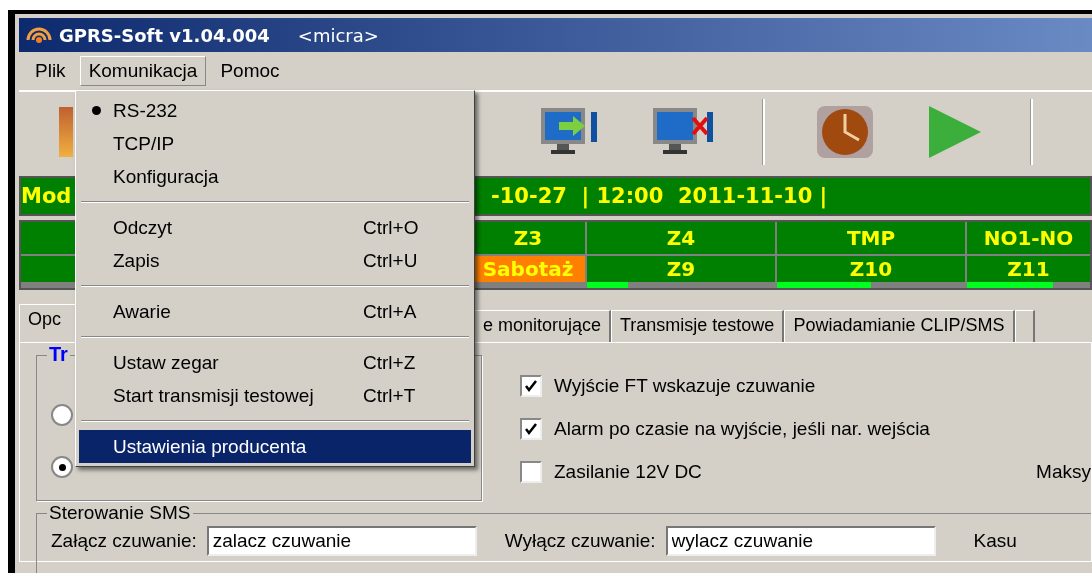 This screenshot has height=573, width=1092. What do you see at coordinates (275, 227) in the screenshot?
I see `menu-item: Odczyt Ctrl+O` at bounding box center [275, 227].